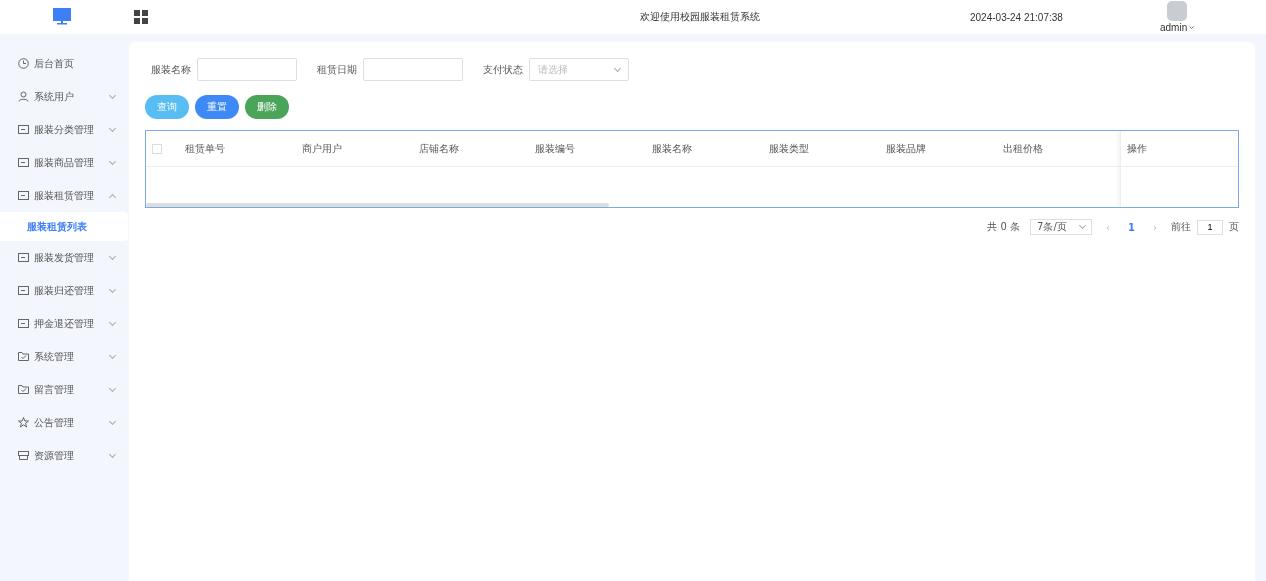 The width and height of the screenshot is (1266, 581). What do you see at coordinates (1181, 227) in the screenshot?
I see `goto-label: 前往` at bounding box center [1181, 227].